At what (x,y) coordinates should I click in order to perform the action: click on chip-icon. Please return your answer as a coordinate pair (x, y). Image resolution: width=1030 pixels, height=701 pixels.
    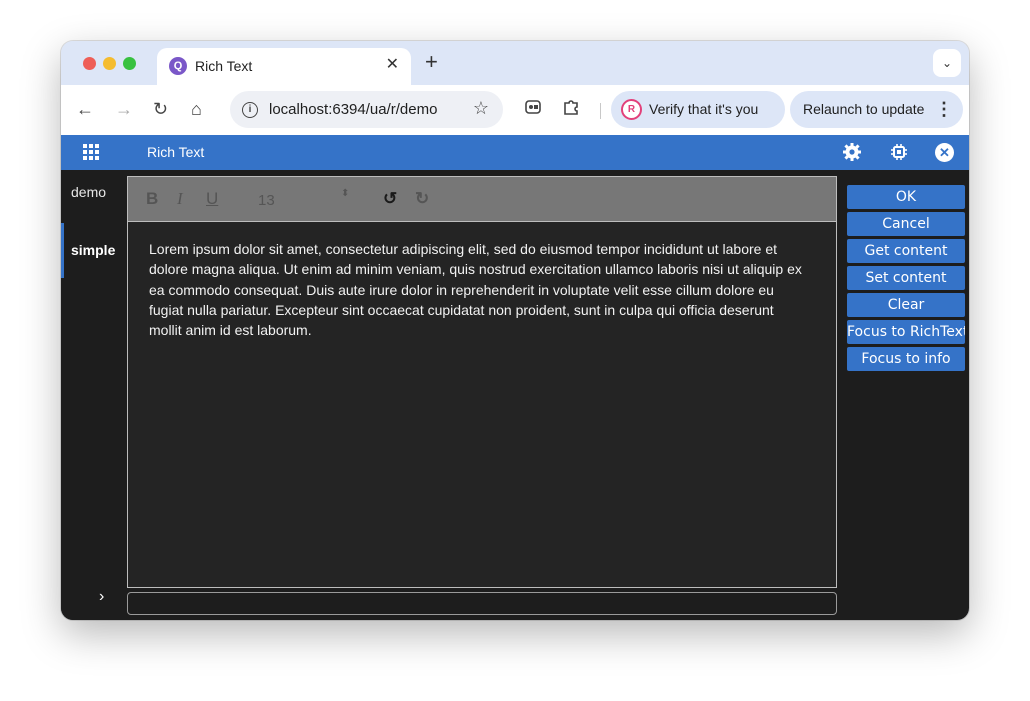
    Looking at the image, I should click on (899, 152).